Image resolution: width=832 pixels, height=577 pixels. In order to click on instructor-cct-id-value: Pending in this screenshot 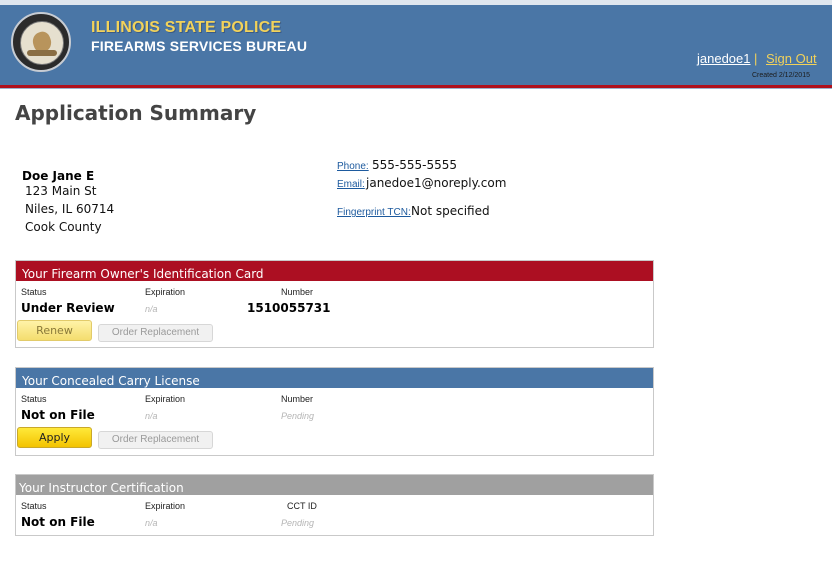, I will do `click(298, 523)`.